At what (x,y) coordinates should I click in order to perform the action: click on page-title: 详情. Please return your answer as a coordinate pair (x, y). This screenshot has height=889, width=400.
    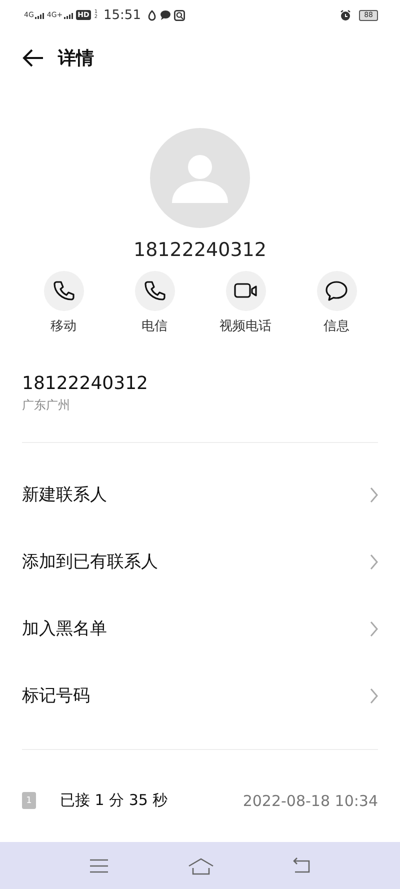
    Looking at the image, I should click on (76, 58).